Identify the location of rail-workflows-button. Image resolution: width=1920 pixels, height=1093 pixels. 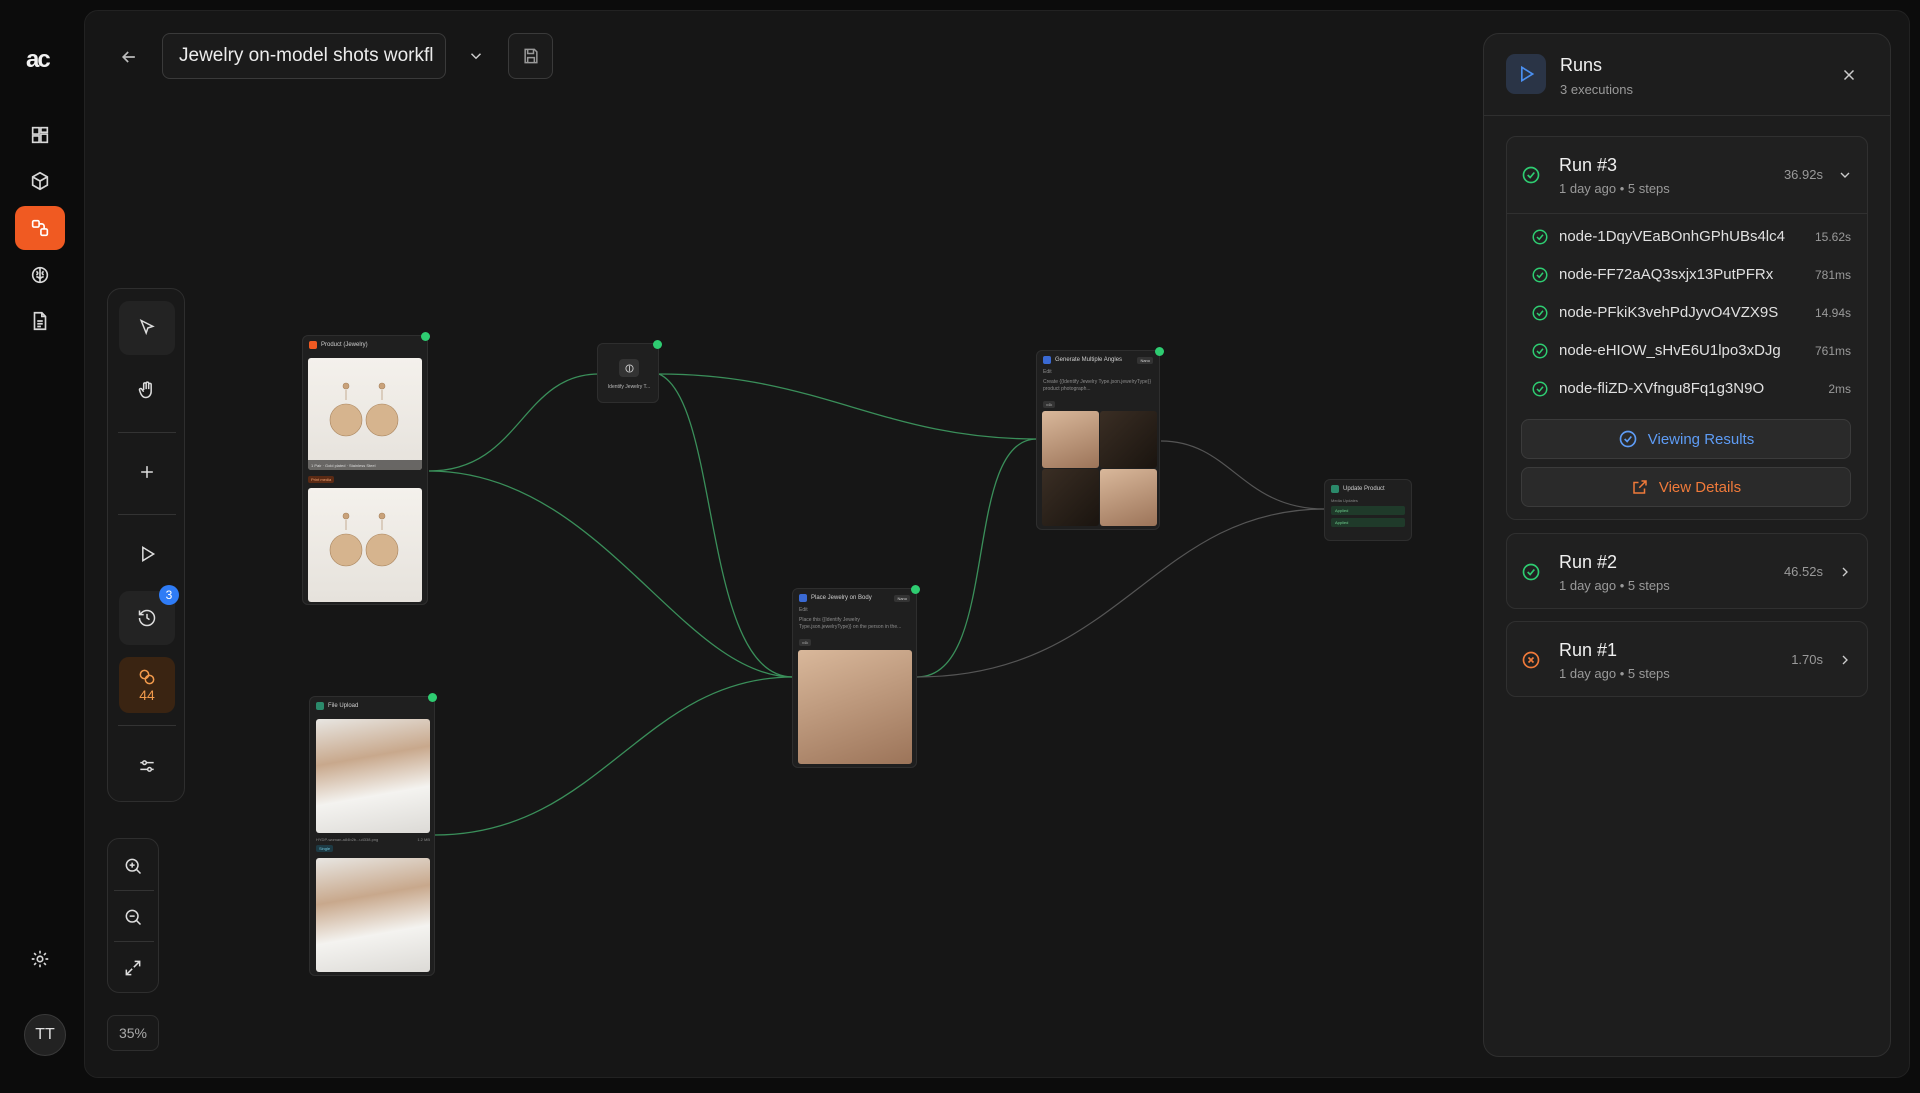
(40, 228).